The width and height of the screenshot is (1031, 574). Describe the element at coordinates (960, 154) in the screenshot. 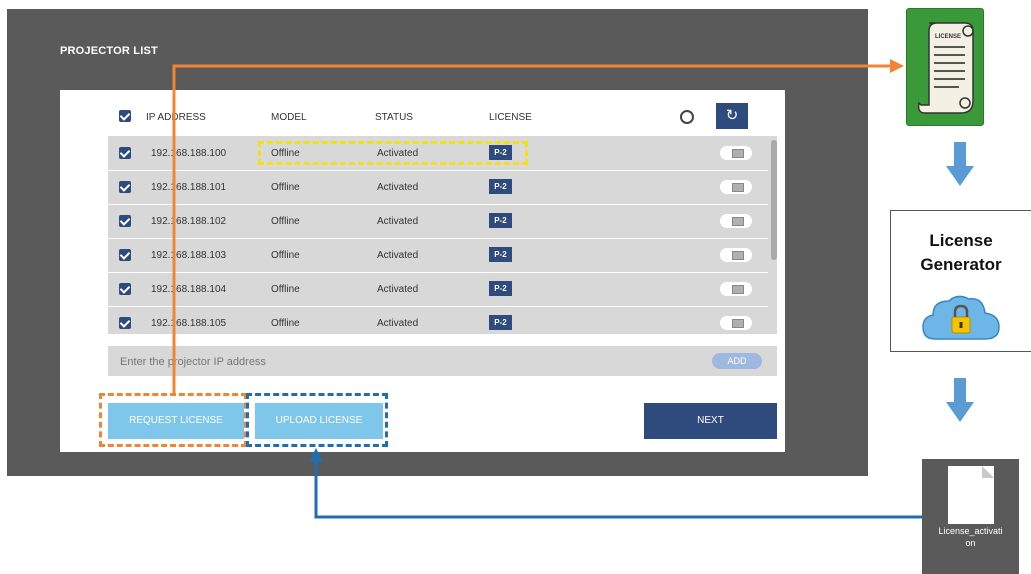

I see `down-arrow-1-stem` at that location.